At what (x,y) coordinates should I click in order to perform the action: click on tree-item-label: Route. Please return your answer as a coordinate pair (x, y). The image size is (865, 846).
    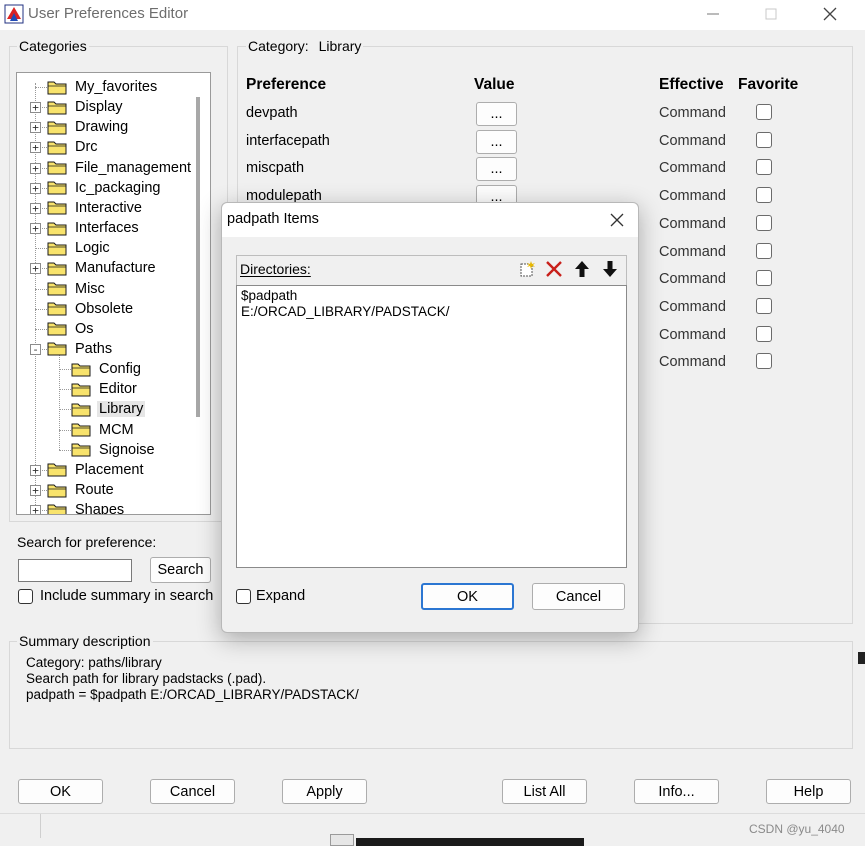
    Looking at the image, I should click on (94, 490).